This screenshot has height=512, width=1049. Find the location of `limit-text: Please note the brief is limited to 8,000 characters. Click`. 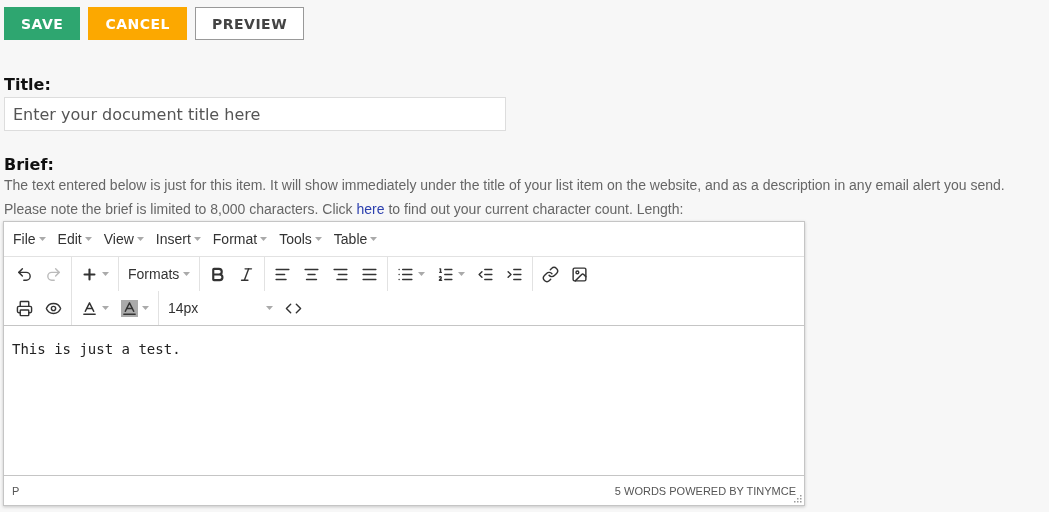

limit-text: Please note the brief is limited to 8,000 characters. Click is located at coordinates (178, 209).